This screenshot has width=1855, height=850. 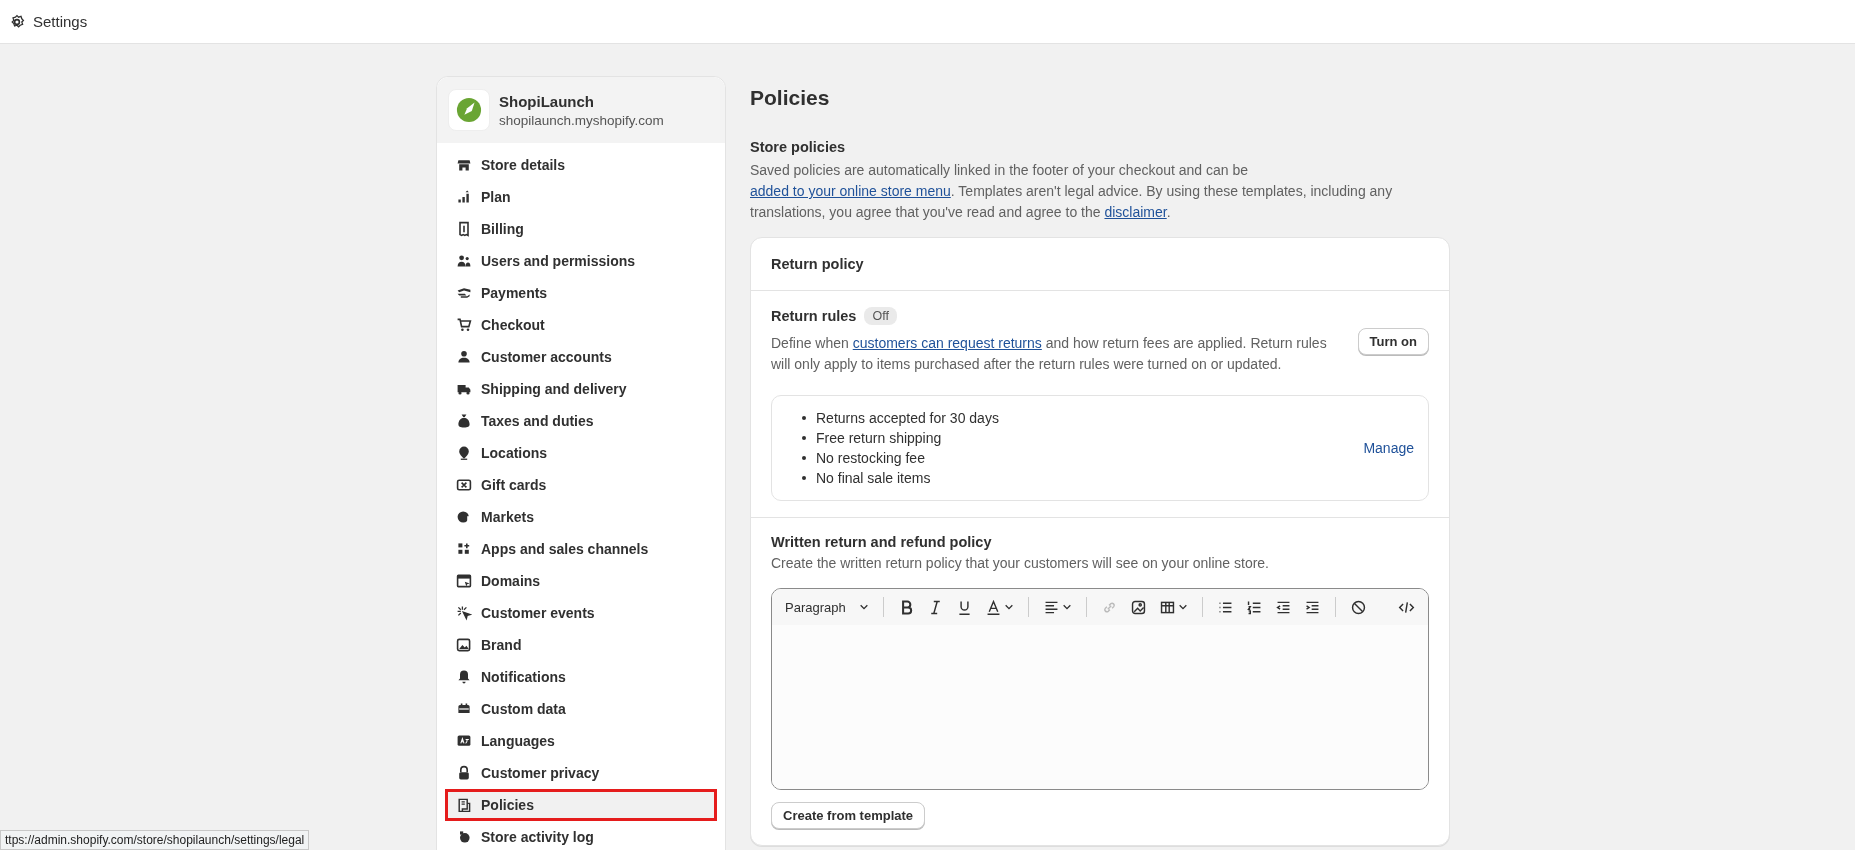 I want to click on apps-icon, so click(x=464, y=549).